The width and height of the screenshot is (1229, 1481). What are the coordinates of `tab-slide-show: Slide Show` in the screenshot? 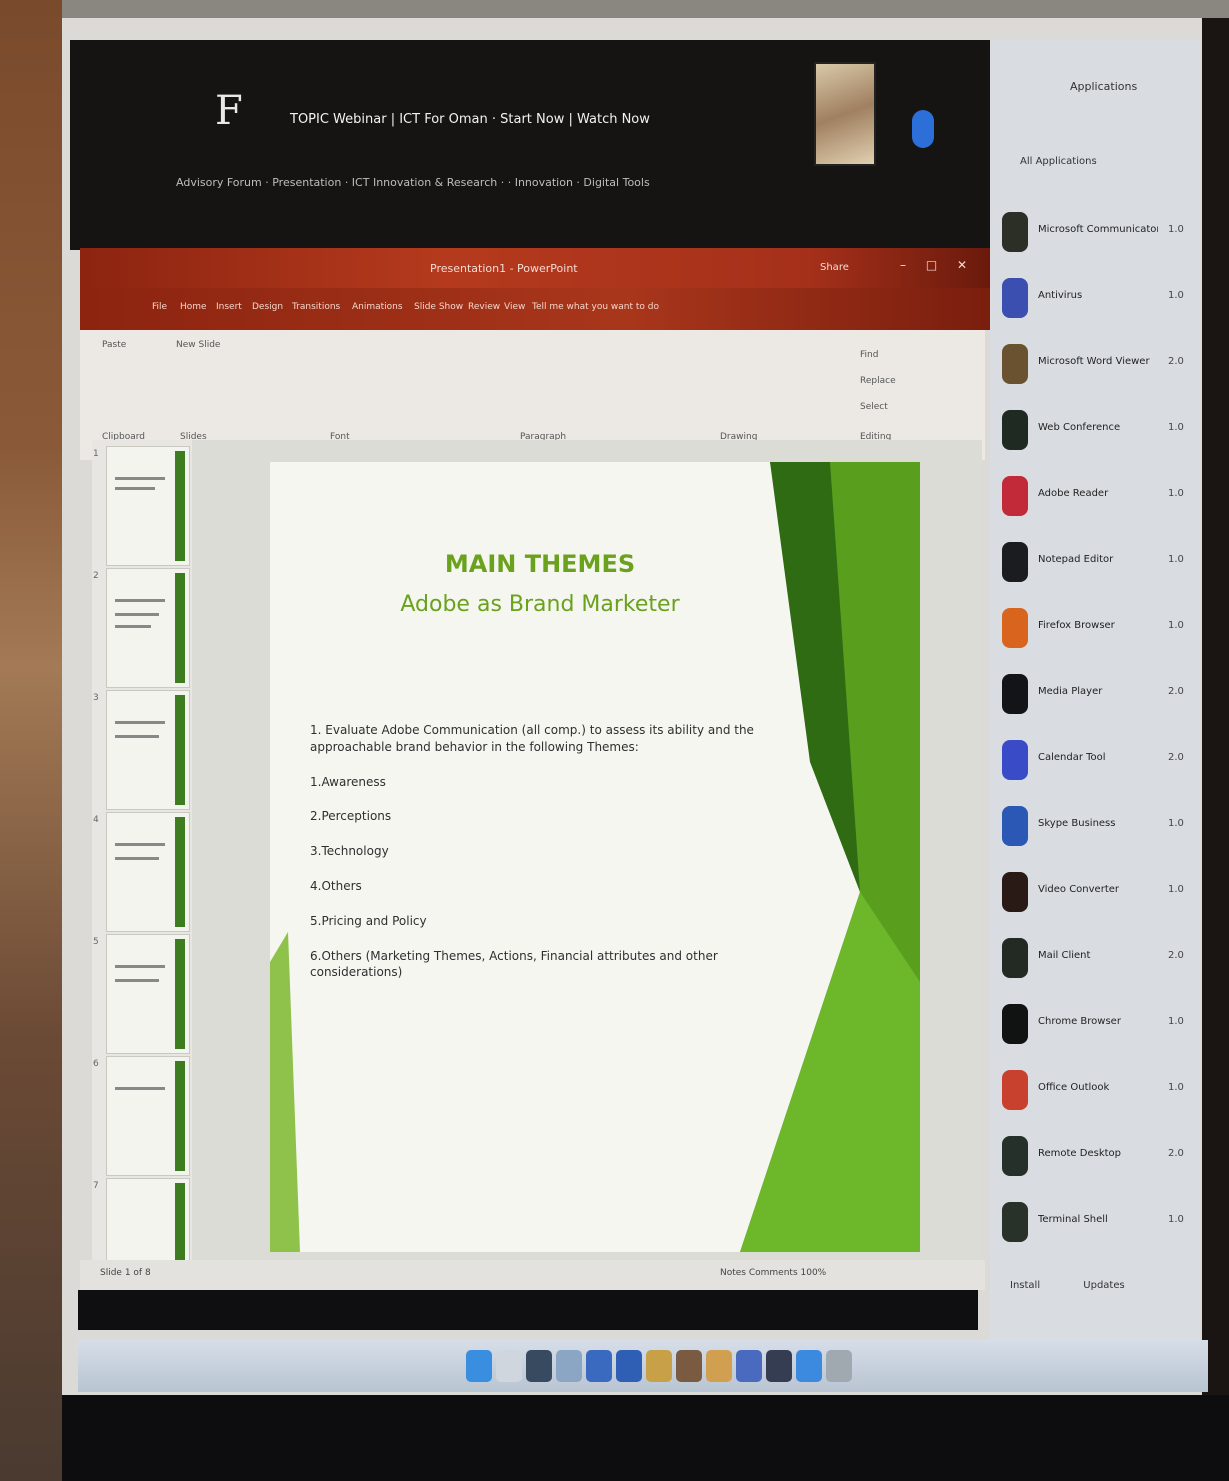 It's located at (438, 307).